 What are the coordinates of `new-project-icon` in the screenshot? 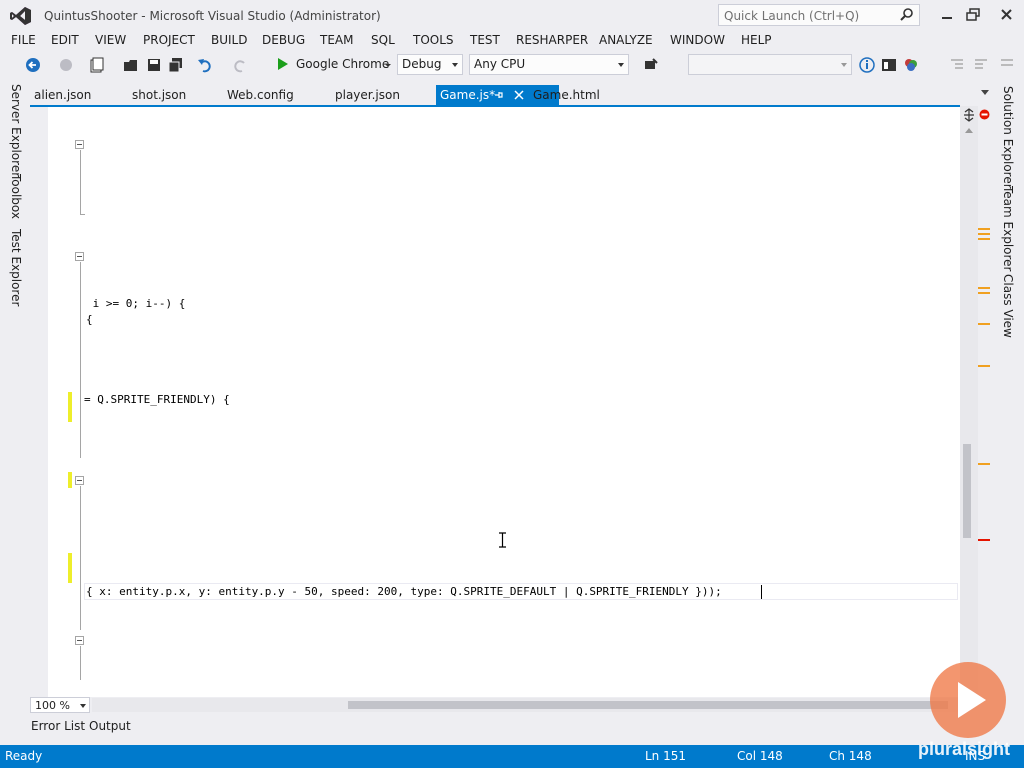 It's located at (97, 65).